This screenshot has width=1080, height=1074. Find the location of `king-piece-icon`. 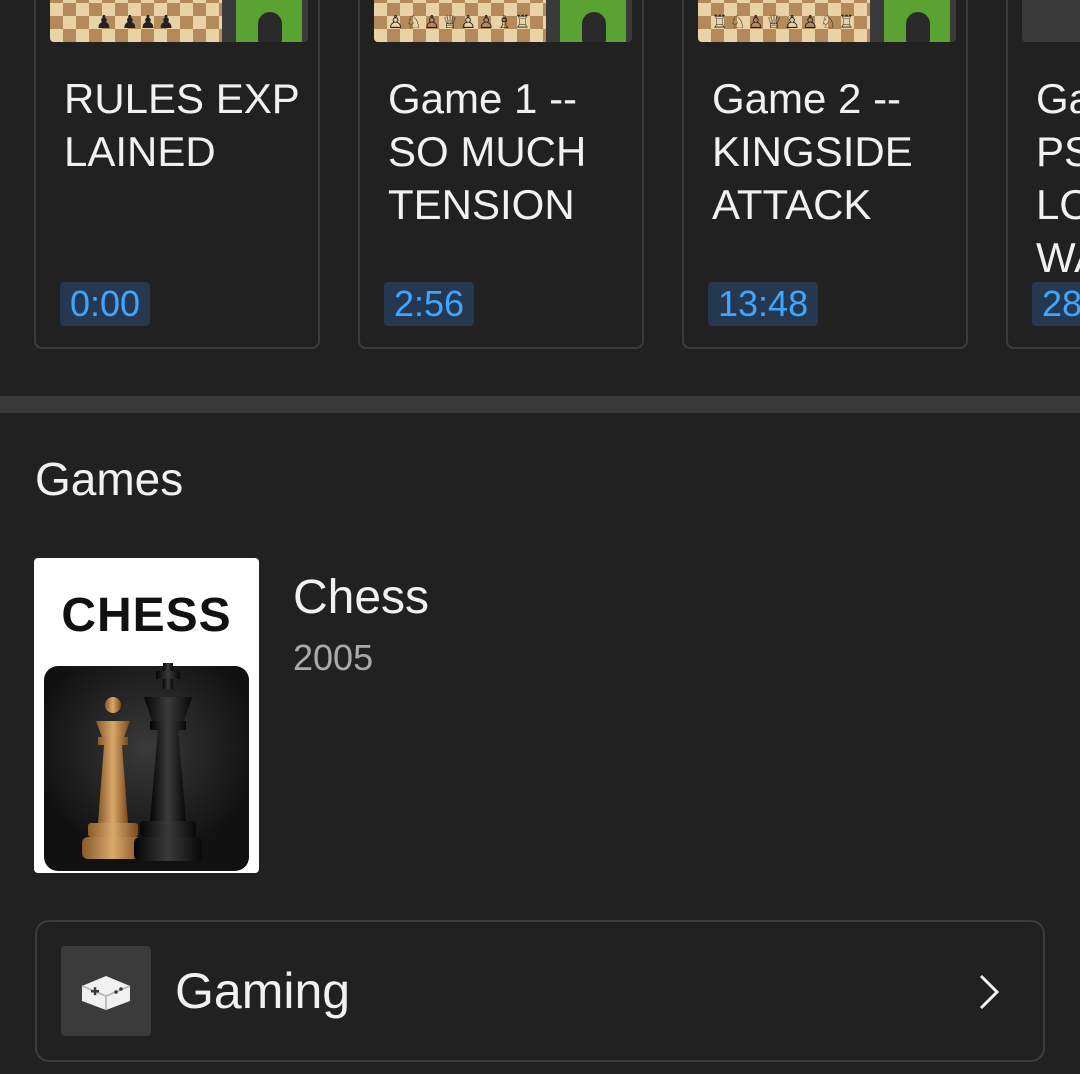

king-piece-icon is located at coordinates (168, 762).